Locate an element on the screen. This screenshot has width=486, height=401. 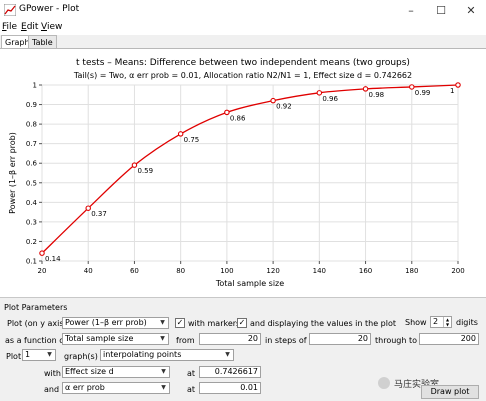
at-label-2: at is located at coordinates (191, 389).